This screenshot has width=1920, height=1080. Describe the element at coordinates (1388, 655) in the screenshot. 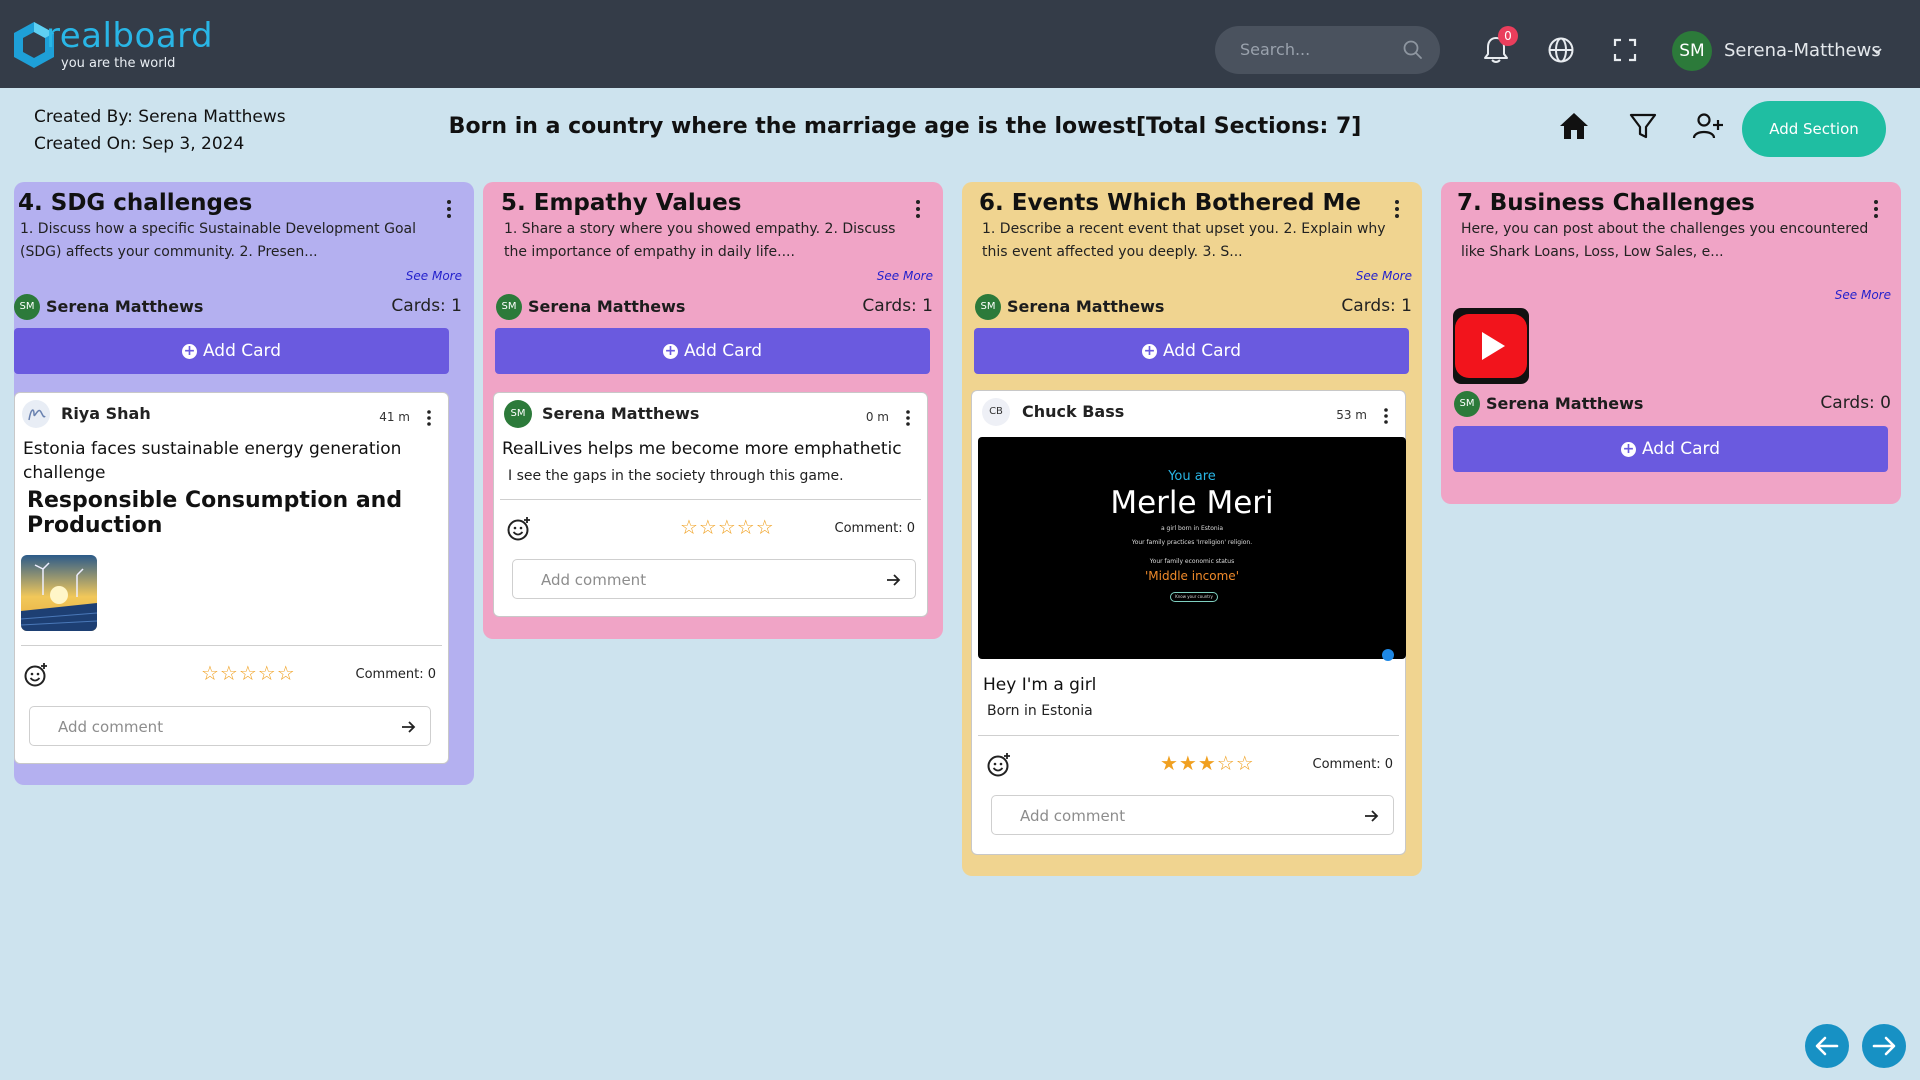

I see `image-badge-icon` at that location.